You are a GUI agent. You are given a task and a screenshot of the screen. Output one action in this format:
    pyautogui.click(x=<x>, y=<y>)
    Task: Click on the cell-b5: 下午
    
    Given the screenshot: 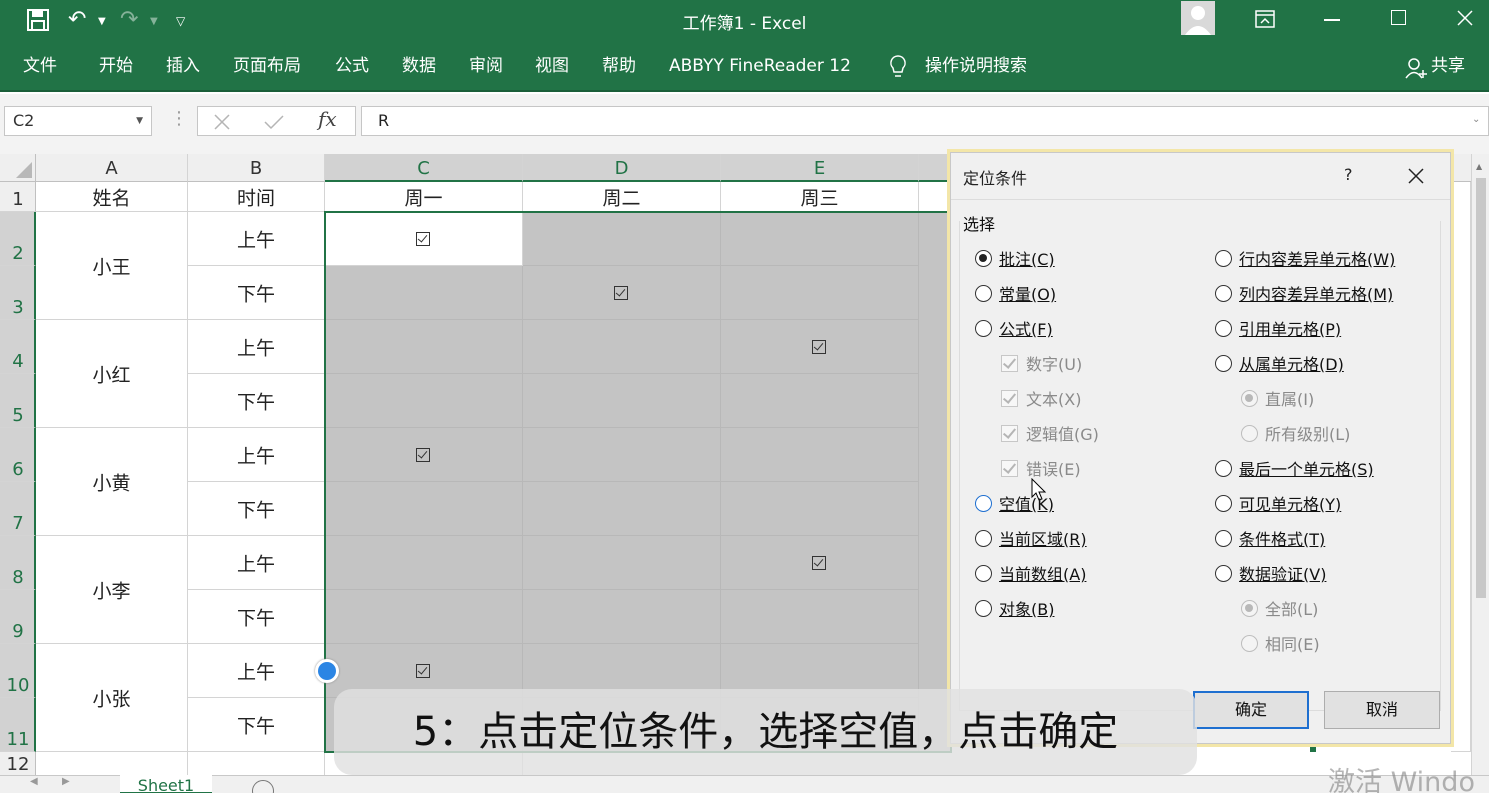 What is the action you would take?
    pyautogui.click(x=256, y=401)
    